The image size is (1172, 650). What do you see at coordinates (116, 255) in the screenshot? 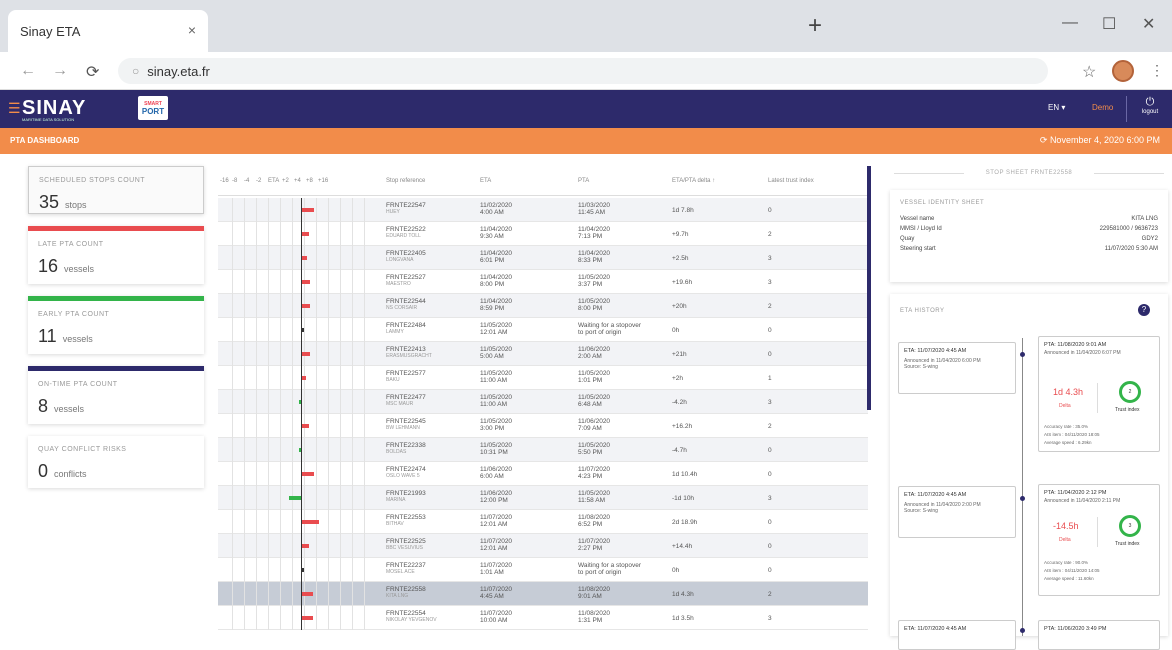
I see `late-pta-card: LATE PTA COUNT 16 vessels` at bounding box center [116, 255].